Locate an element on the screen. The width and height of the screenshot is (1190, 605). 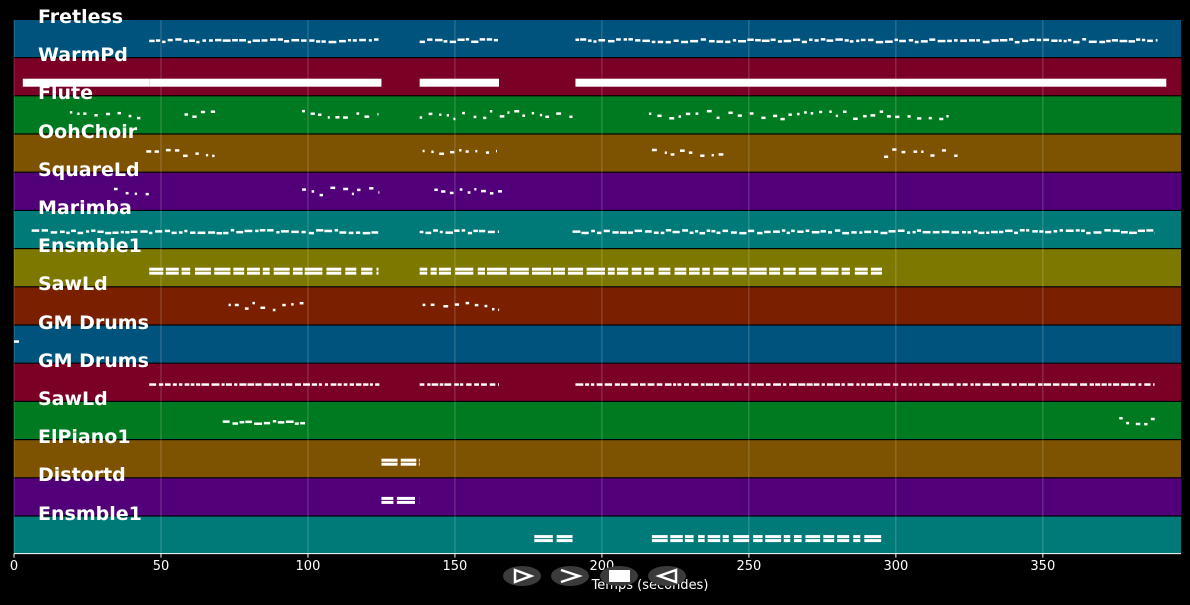
play-button is located at coordinates (522, 576).